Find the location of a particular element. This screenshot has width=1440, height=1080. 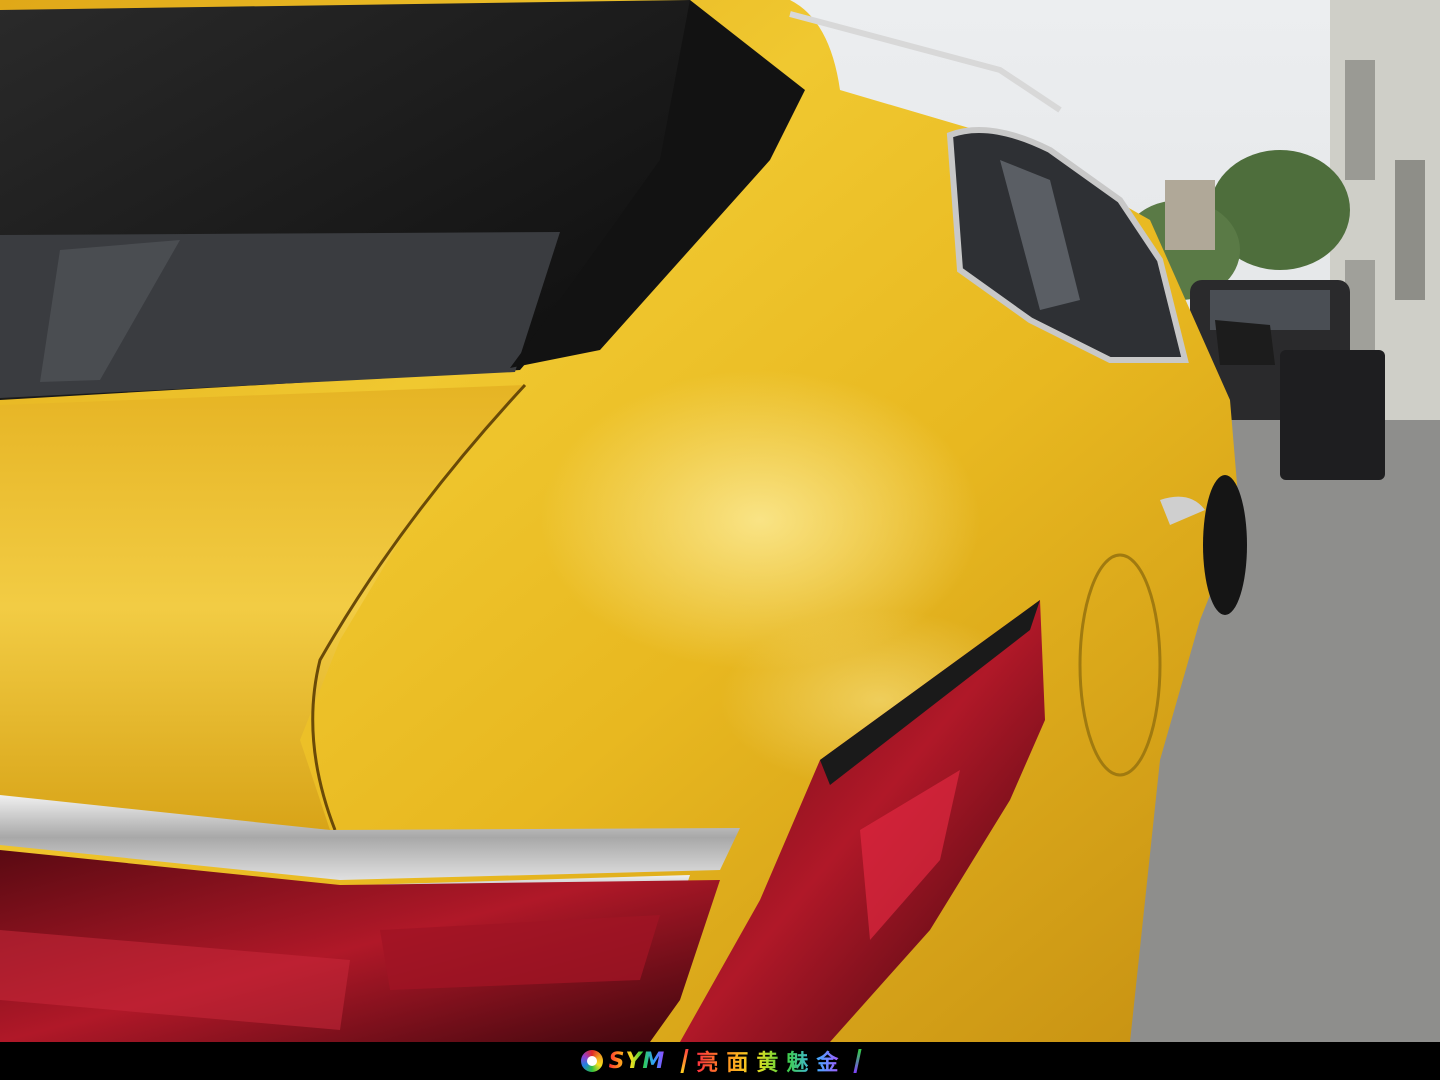

side-mirror is located at coordinates (1245, 342).